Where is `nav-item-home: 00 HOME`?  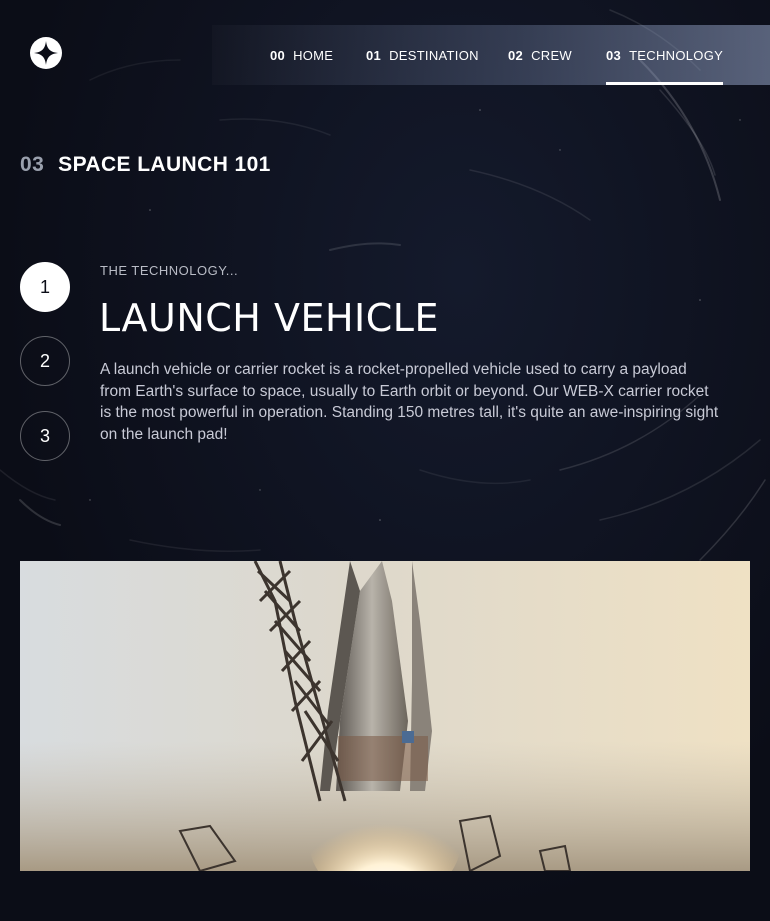
nav-item-home: 00 HOME is located at coordinates (301, 55).